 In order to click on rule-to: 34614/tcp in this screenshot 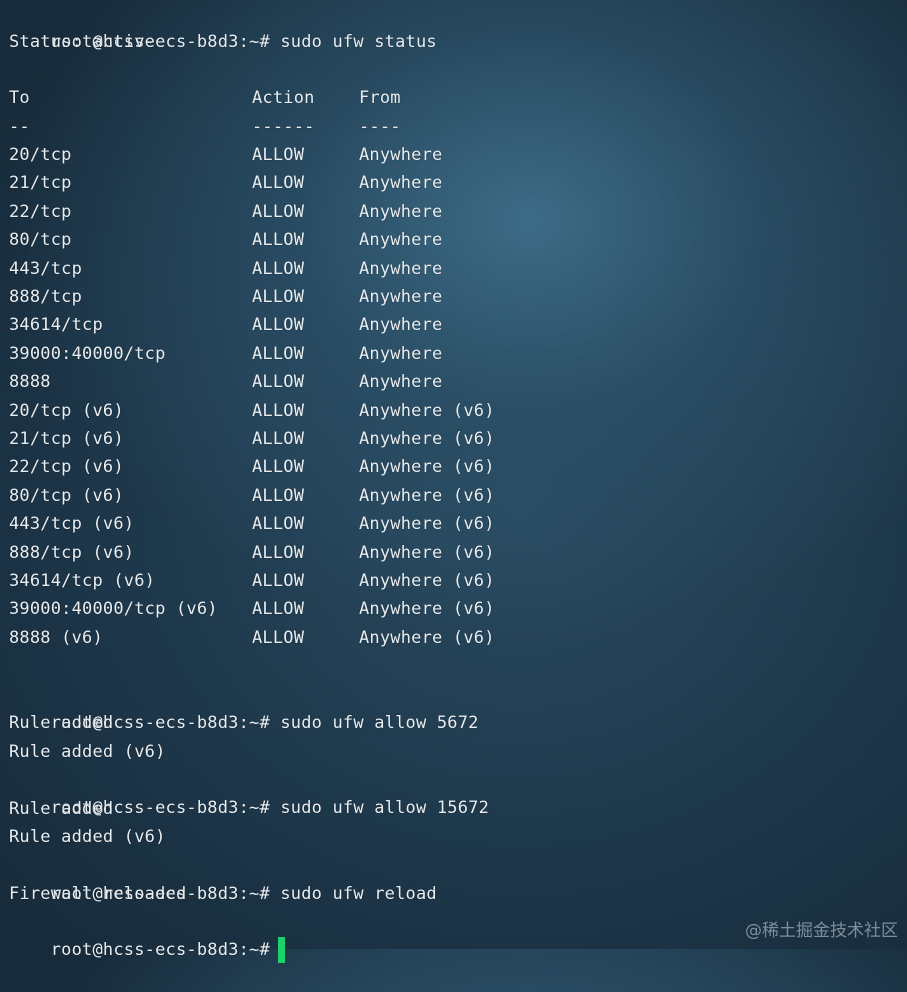, I will do `click(56, 325)`.